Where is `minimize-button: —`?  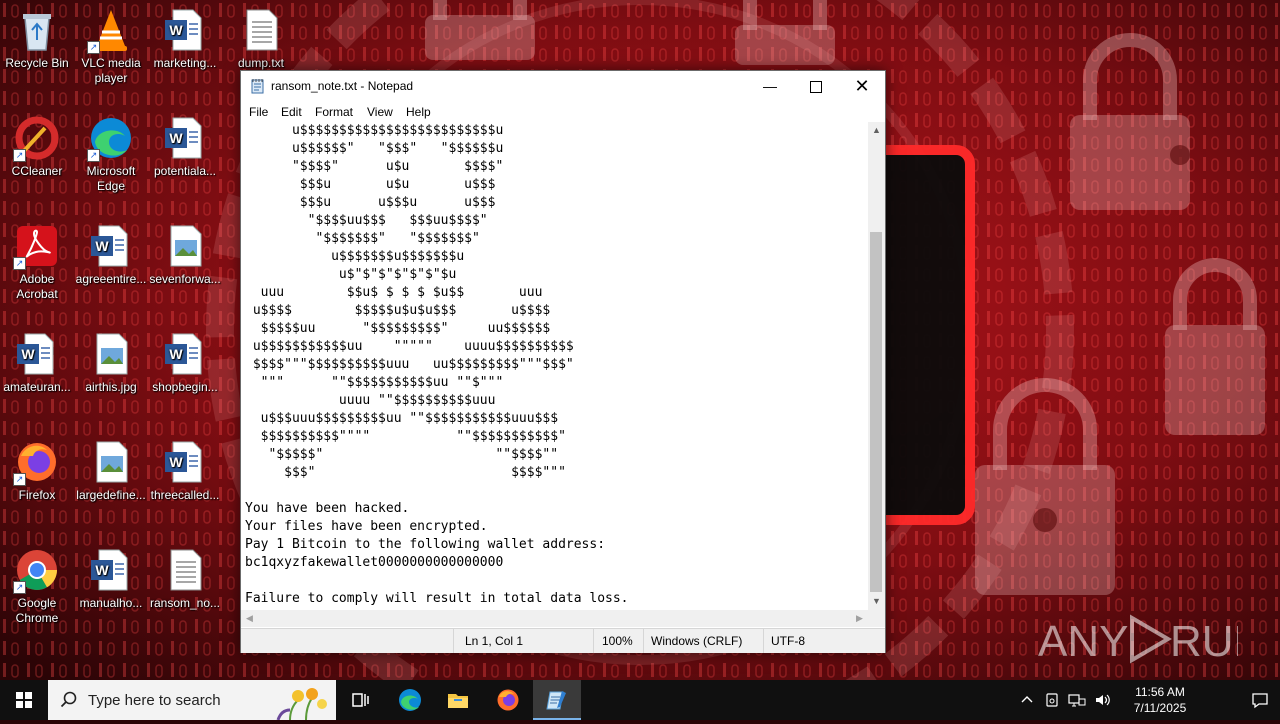
minimize-button: — is located at coordinates (770, 86).